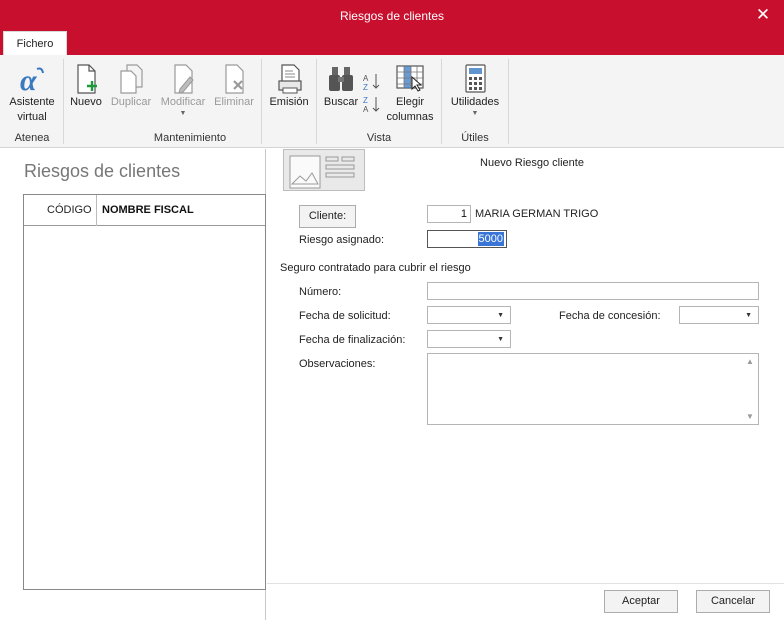  I want to click on observaciones-textarea: ▲ ▼, so click(593, 389).